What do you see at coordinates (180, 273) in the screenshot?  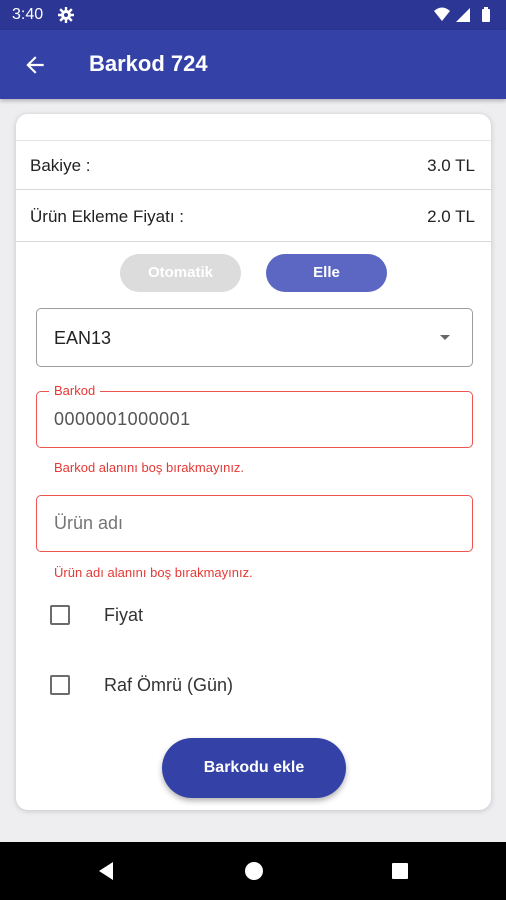 I see `mode-automatic-button: Otomatik` at bounding box center [180, 273].